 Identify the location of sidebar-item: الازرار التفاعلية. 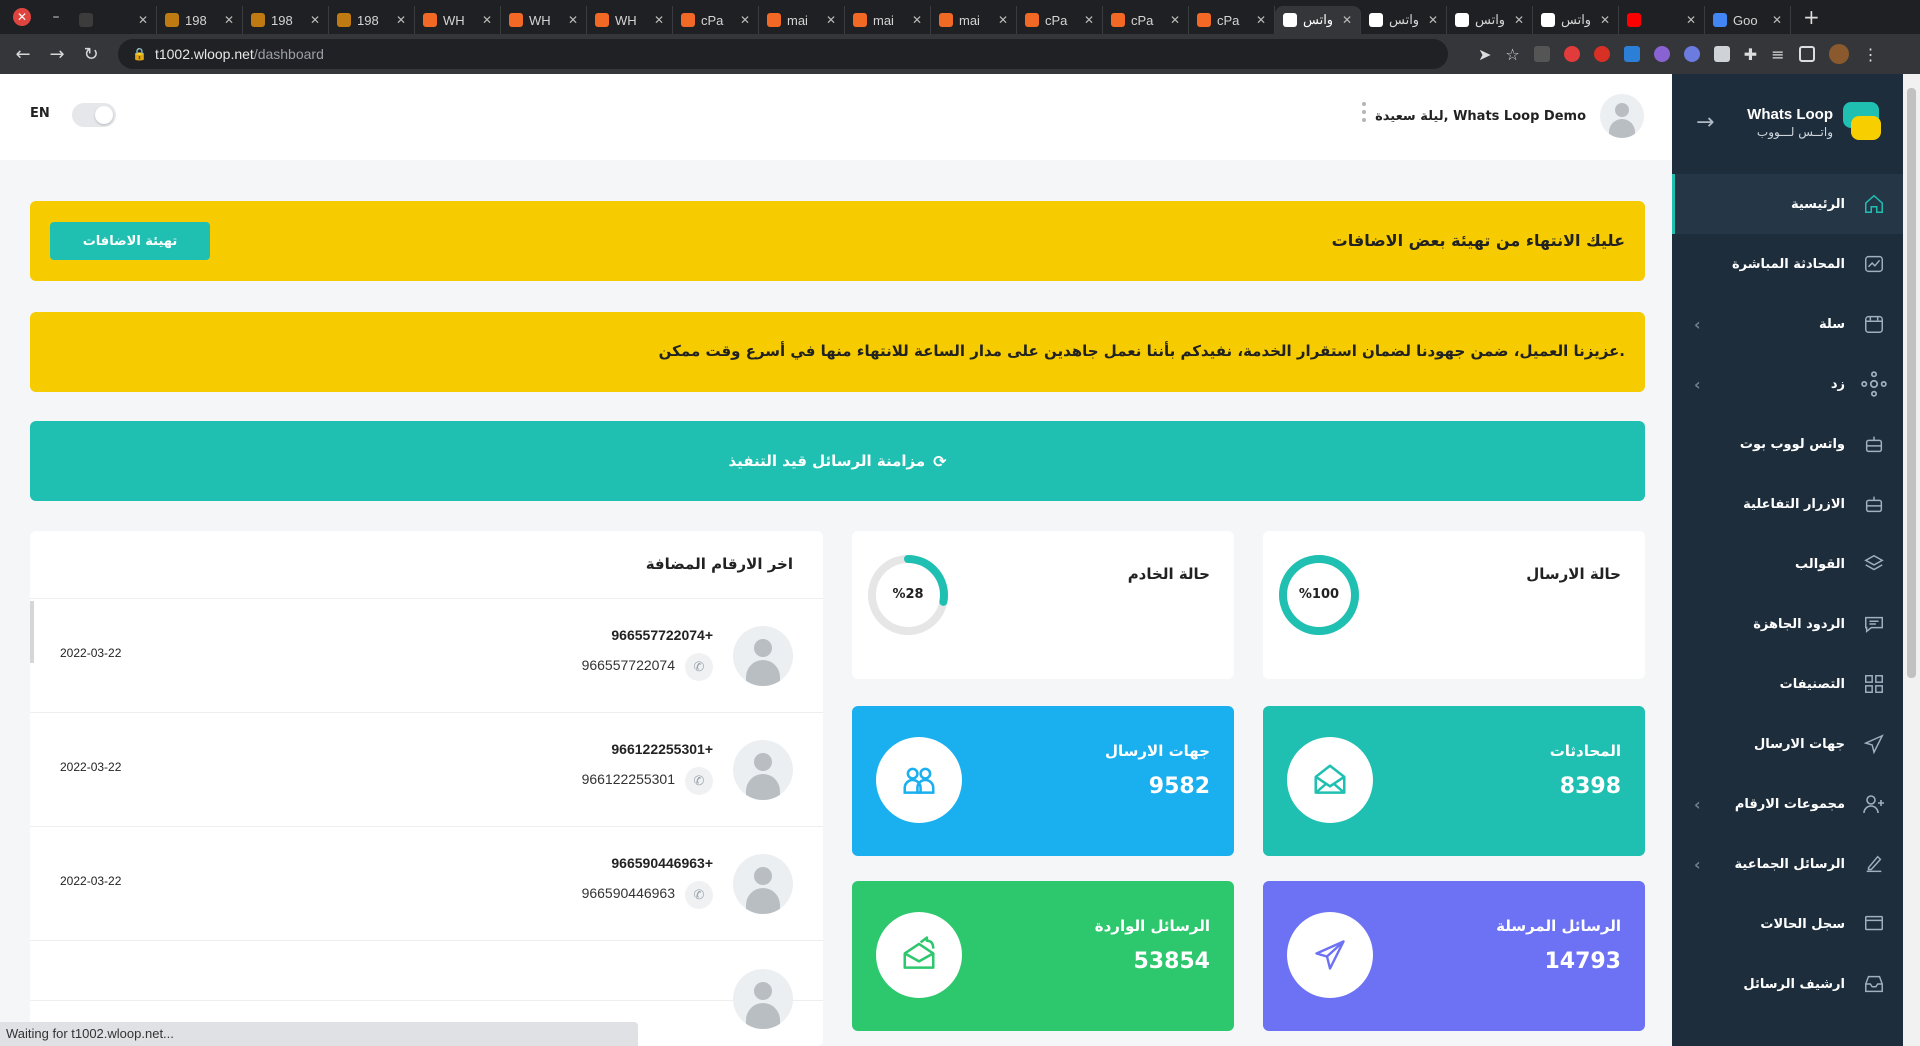
(1787, 504).